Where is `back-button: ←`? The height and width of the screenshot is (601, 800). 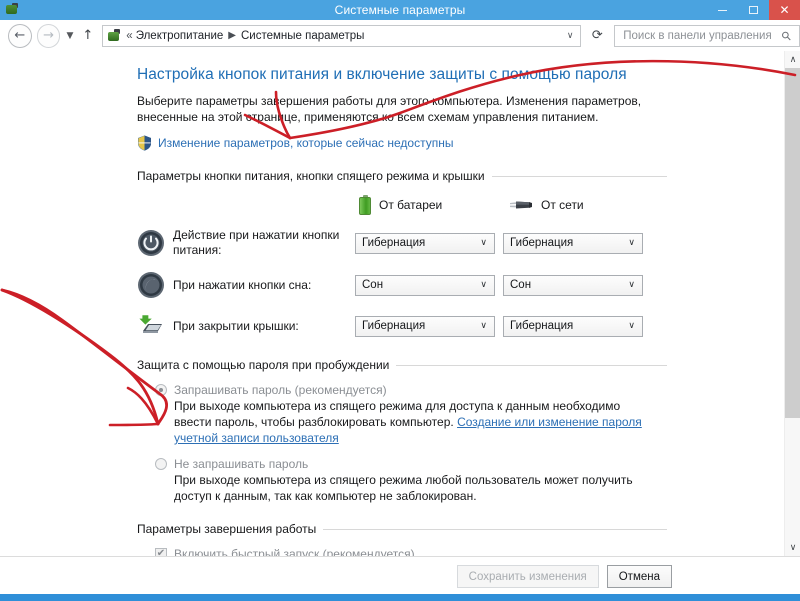
back-button: ← is located at coordinates (20, 35).